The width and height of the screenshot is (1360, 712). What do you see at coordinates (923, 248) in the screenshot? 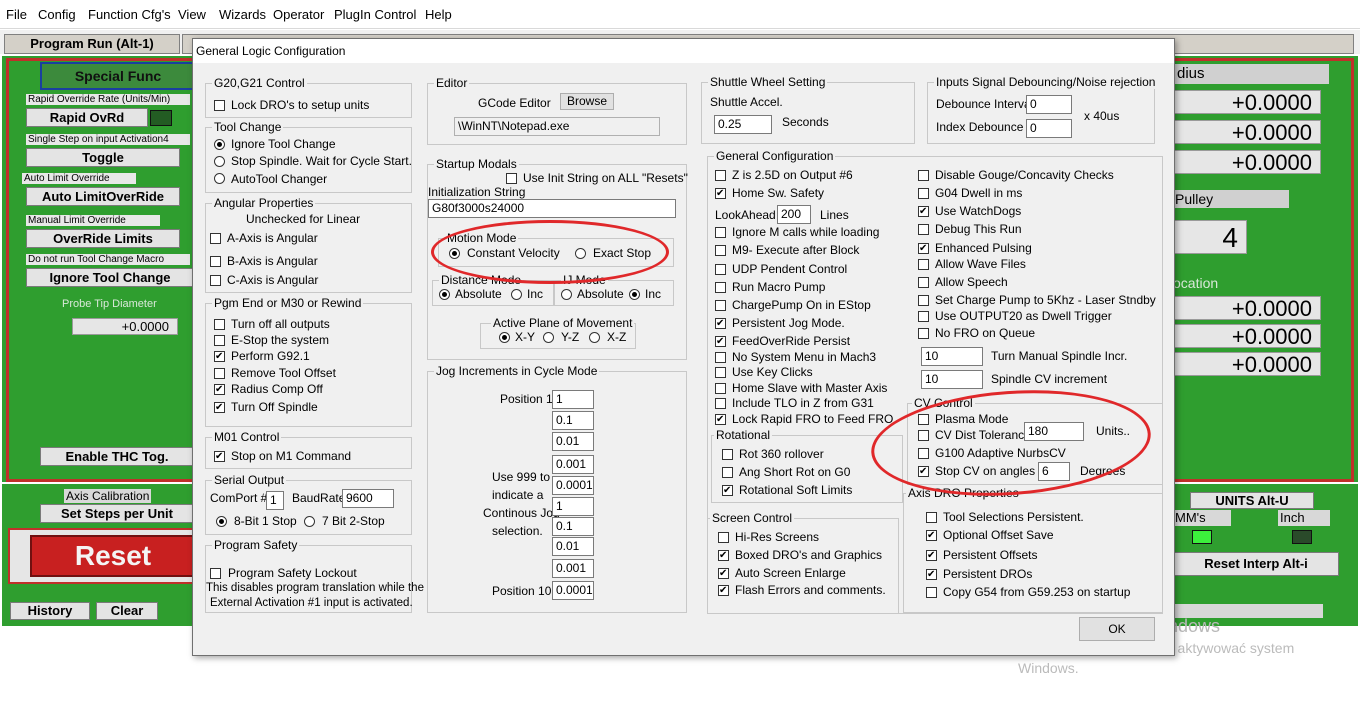
I see `enhanced-pulsing-checkbox` at bounding box center [923, 248].